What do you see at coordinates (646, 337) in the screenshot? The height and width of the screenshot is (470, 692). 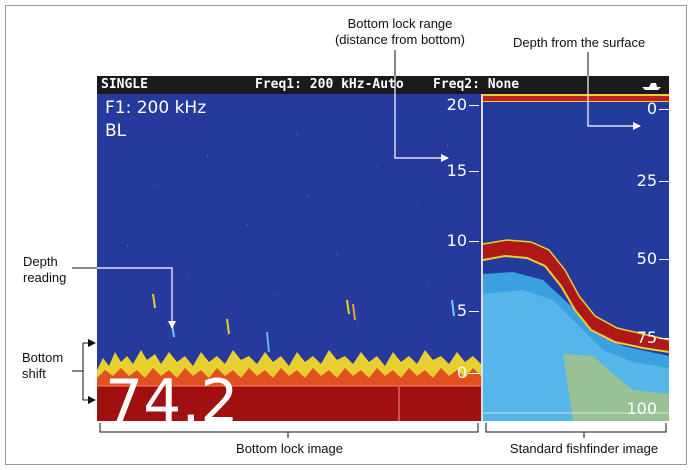 I see `depth-tick-label: 75` at bounding box center [646, 337].